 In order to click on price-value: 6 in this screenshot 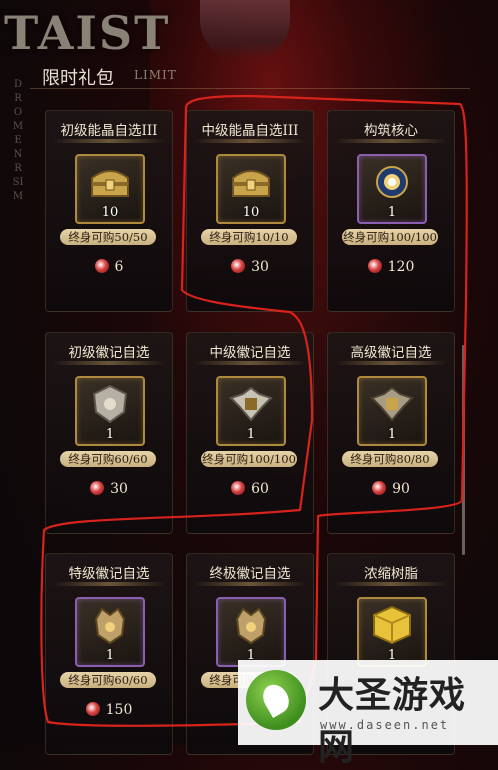, I will do `click(119, 267)`.